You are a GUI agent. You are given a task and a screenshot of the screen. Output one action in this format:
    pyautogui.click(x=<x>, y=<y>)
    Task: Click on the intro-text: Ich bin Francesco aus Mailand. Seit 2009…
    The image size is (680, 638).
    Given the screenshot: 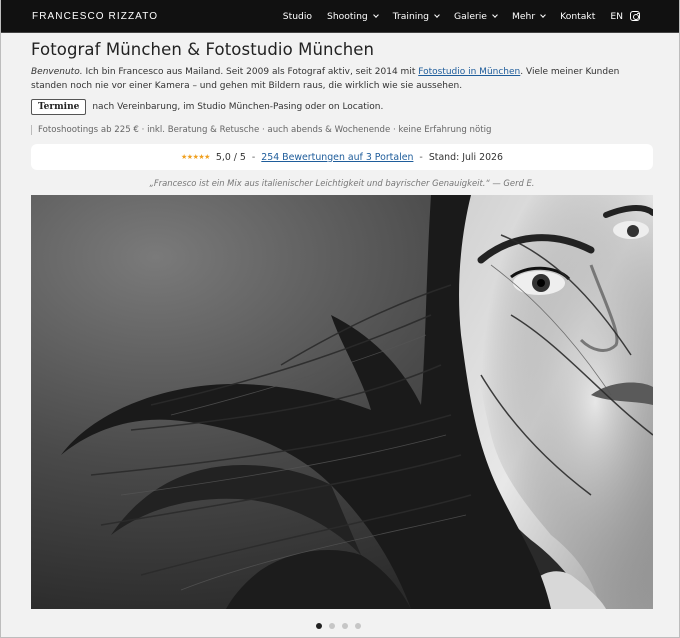 What is the action you would take?
    pyautogui.click(x=250, y=72)
    